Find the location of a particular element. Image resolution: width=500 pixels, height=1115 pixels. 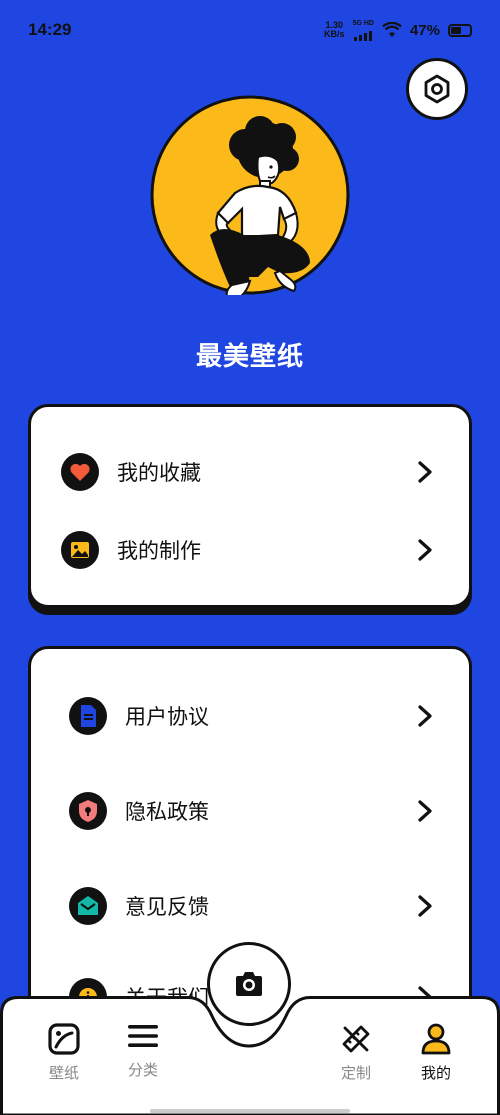

menu-item-label: 意见反馈 is located at coordinates (167, 907).